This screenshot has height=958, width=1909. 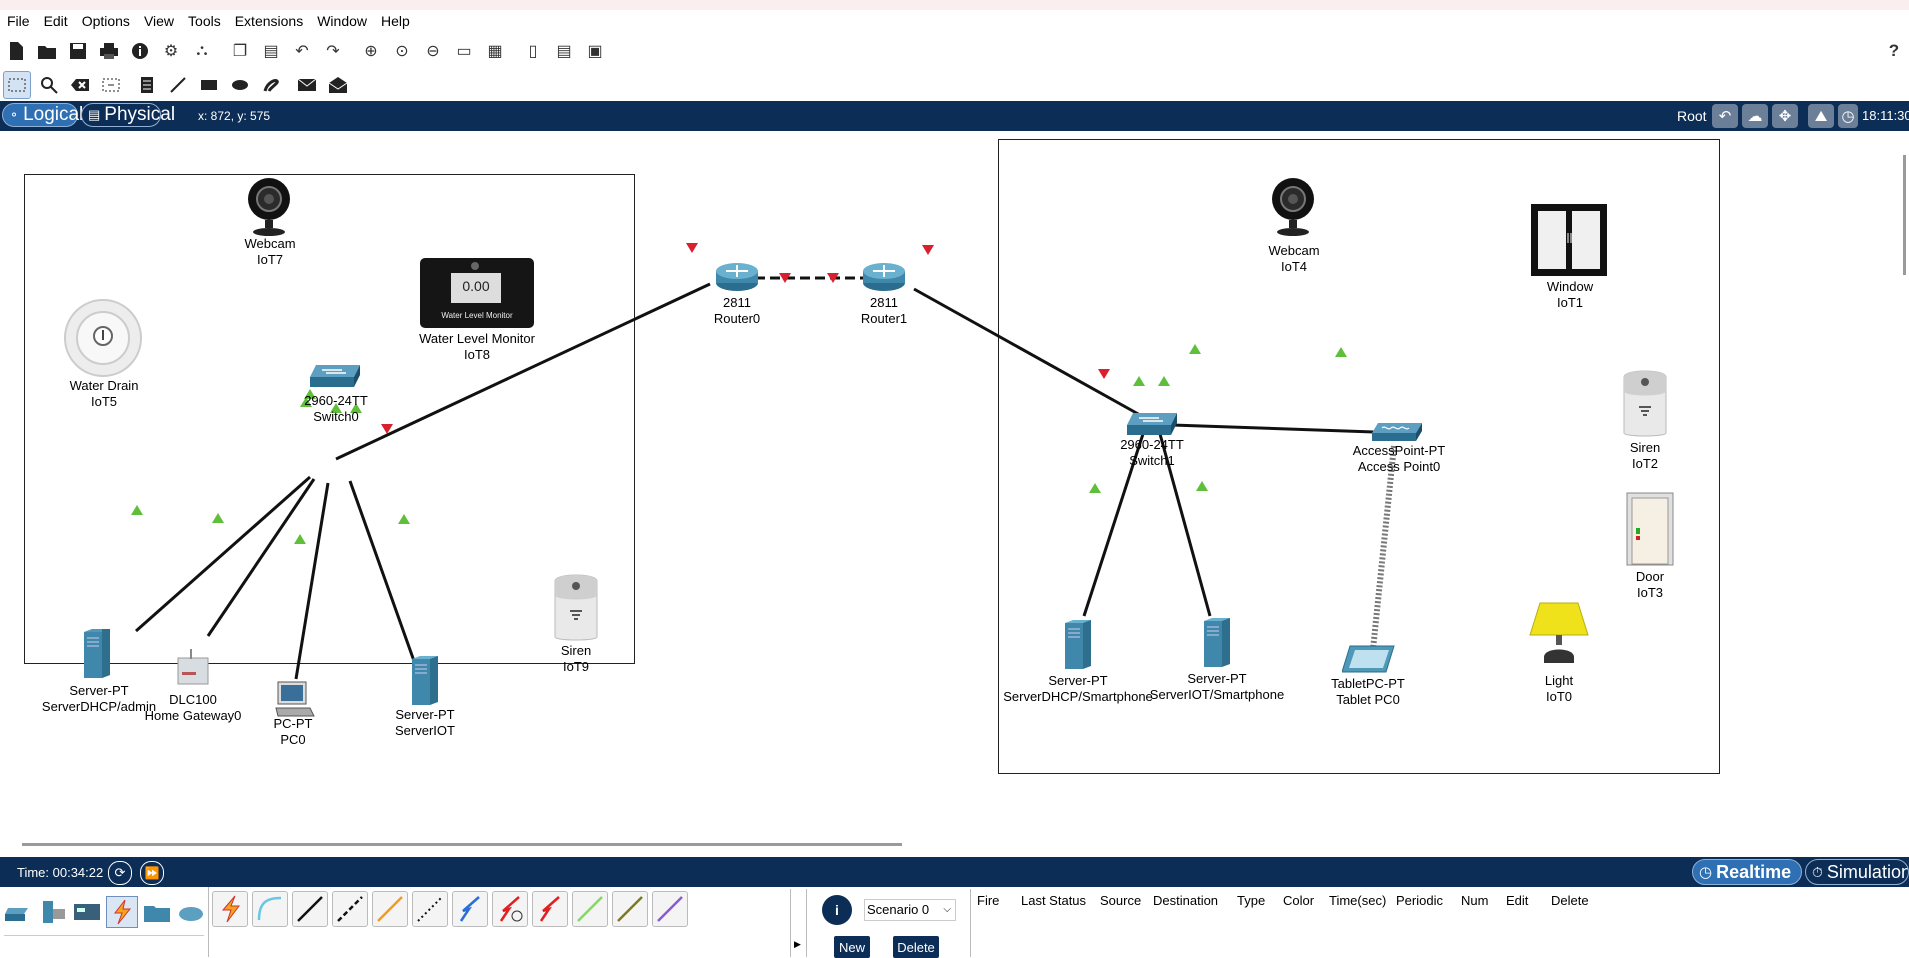 What do you see at coordinates (53, 912) in the screenshot?
I see `end-devices-icon` at bounding box center [53, 912].